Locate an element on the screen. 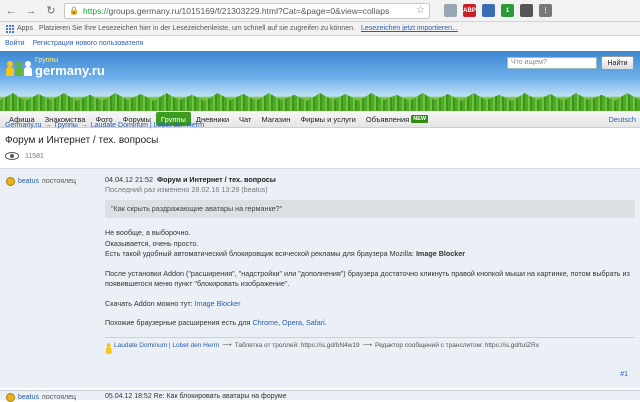  menu-item: Чат is located at coordinates (245, 119).